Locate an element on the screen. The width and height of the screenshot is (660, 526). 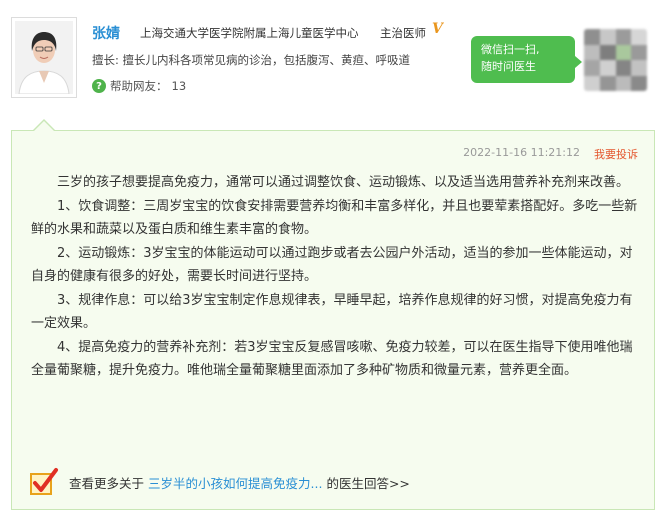
helped-label: 帮助网友： is located at coordinates (139, 86).